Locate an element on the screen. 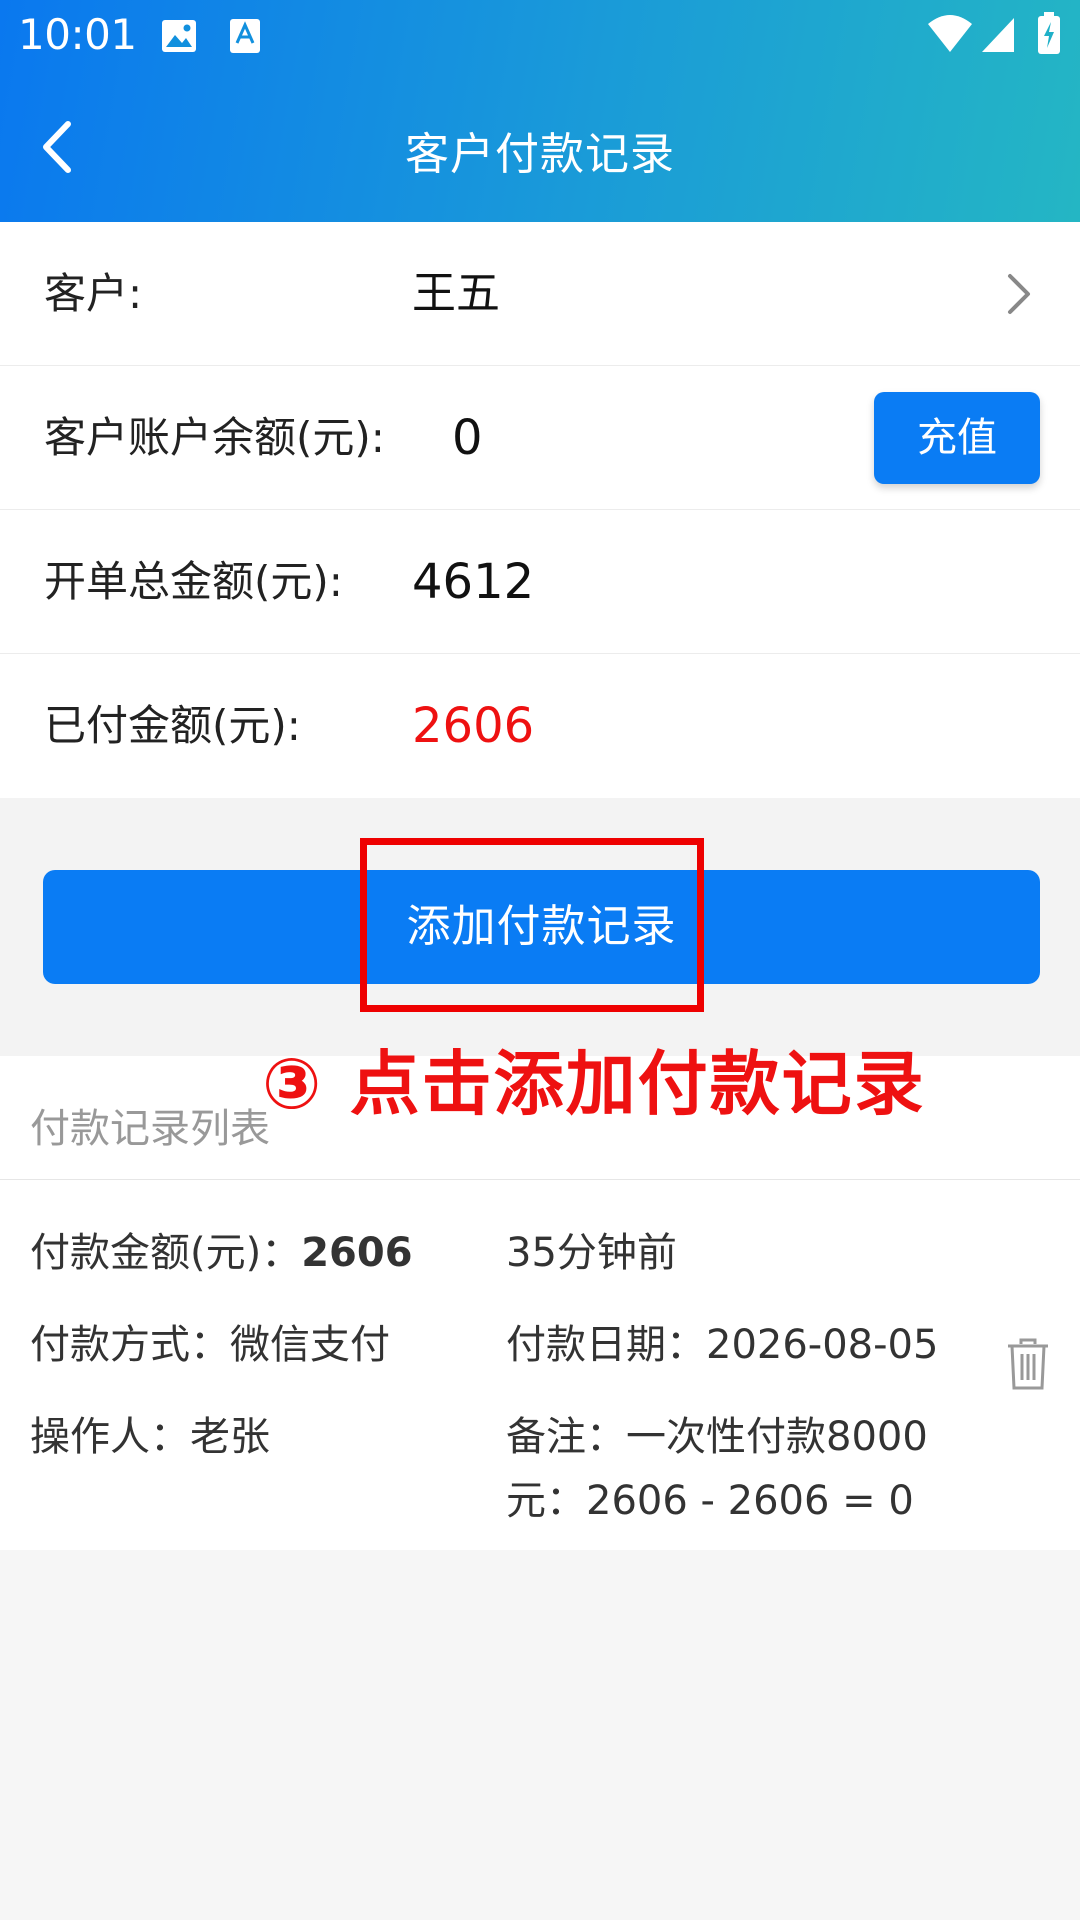 The height and width of the screenshot is (1920, 1080). chevron-right-icon is located at coordinates (1019, 294).